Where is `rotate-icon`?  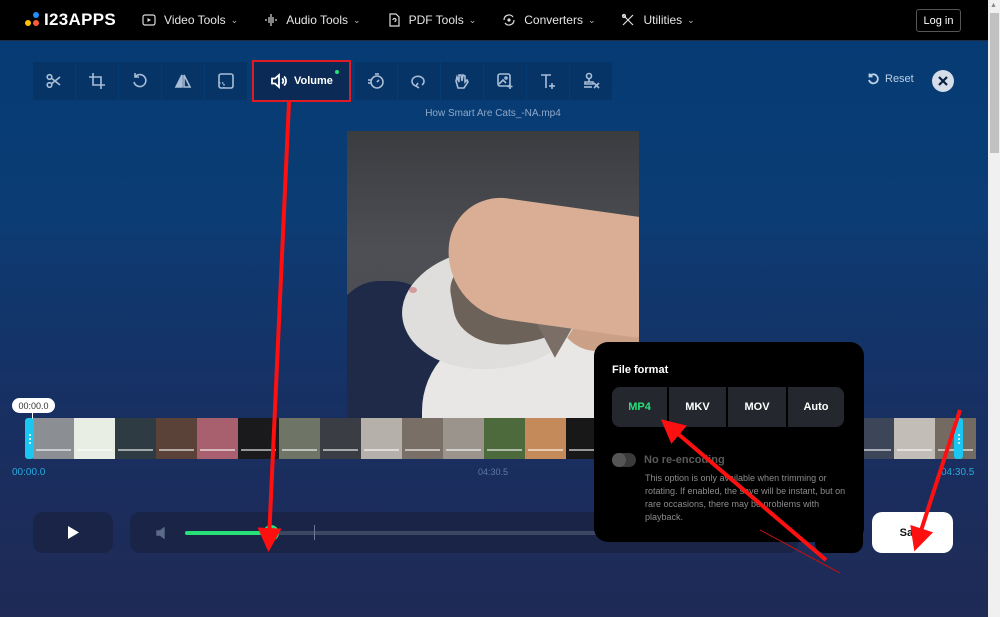
rotate-icon is located at coordinates (140, 80).